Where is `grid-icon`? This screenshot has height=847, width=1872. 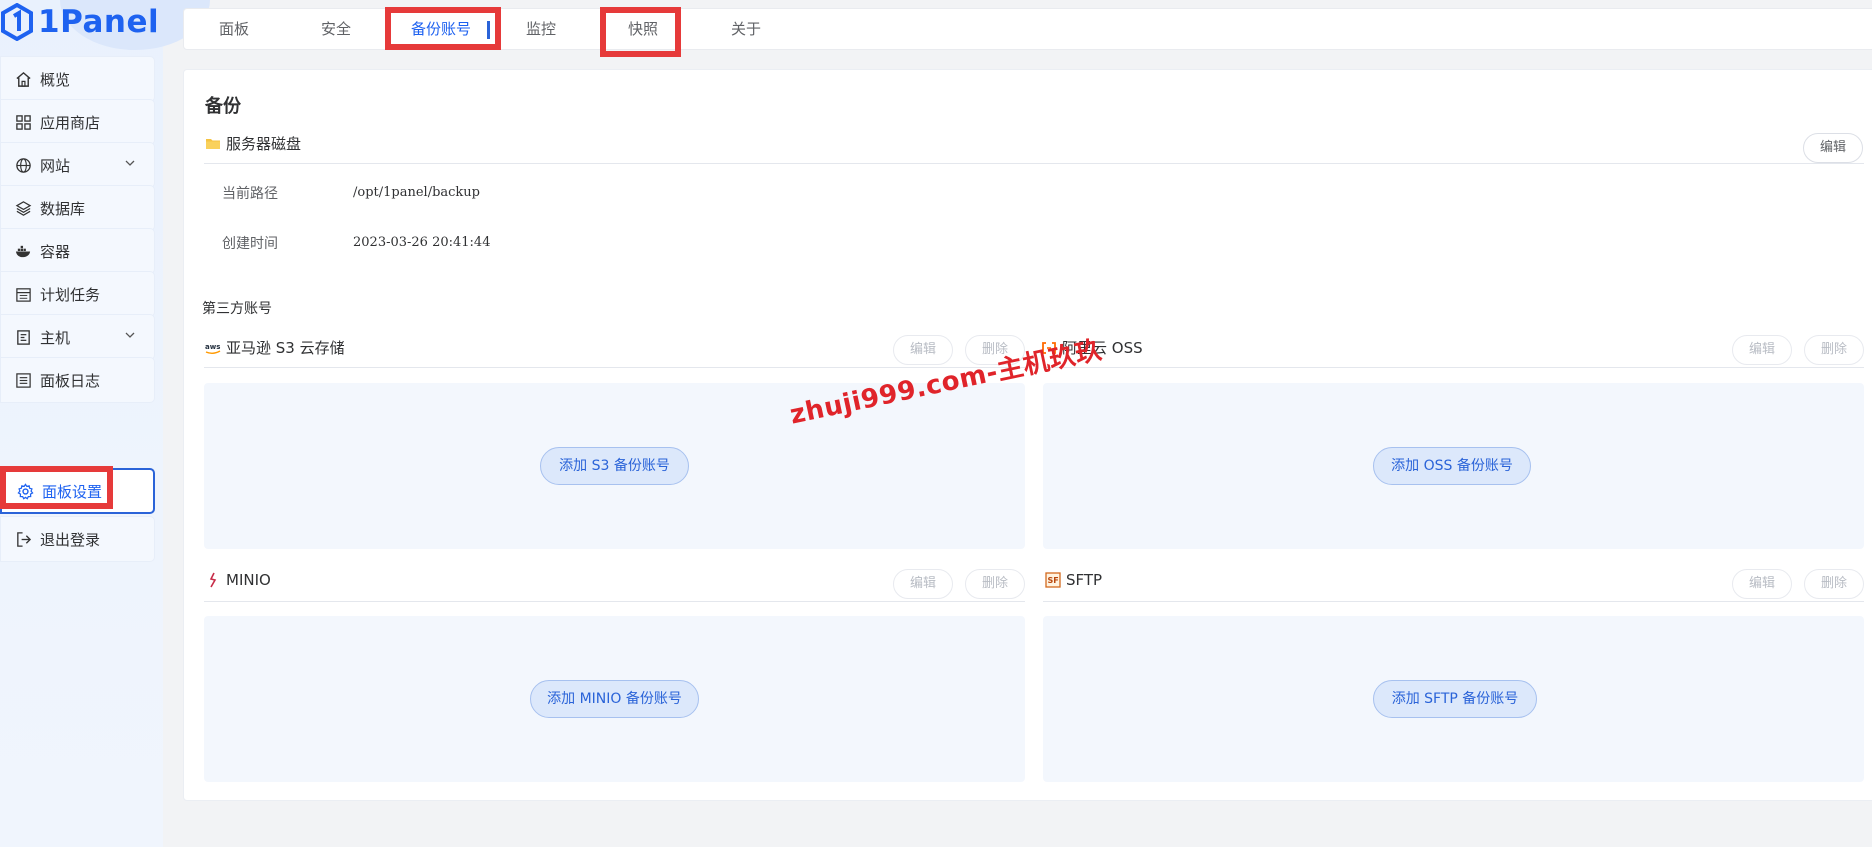
grid-icon is located at coordinates (23, 122).